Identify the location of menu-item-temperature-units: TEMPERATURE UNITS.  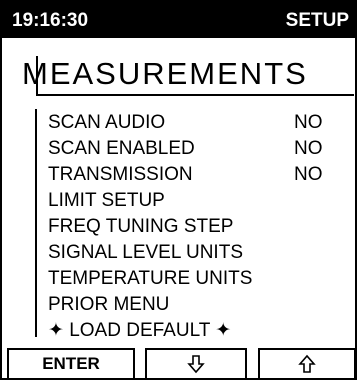
(198, 279).